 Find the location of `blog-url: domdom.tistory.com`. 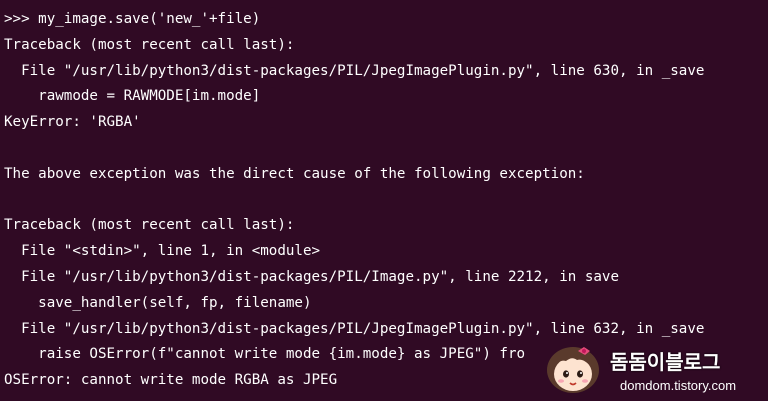

blog-url: domdom.tistory.com is located at coordinates (678, 385).